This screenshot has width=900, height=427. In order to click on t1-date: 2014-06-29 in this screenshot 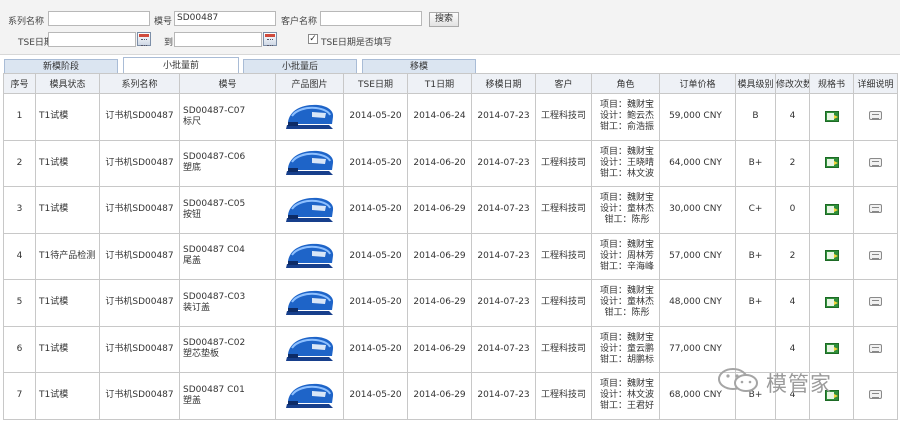, I will do `click(439, 210)`.